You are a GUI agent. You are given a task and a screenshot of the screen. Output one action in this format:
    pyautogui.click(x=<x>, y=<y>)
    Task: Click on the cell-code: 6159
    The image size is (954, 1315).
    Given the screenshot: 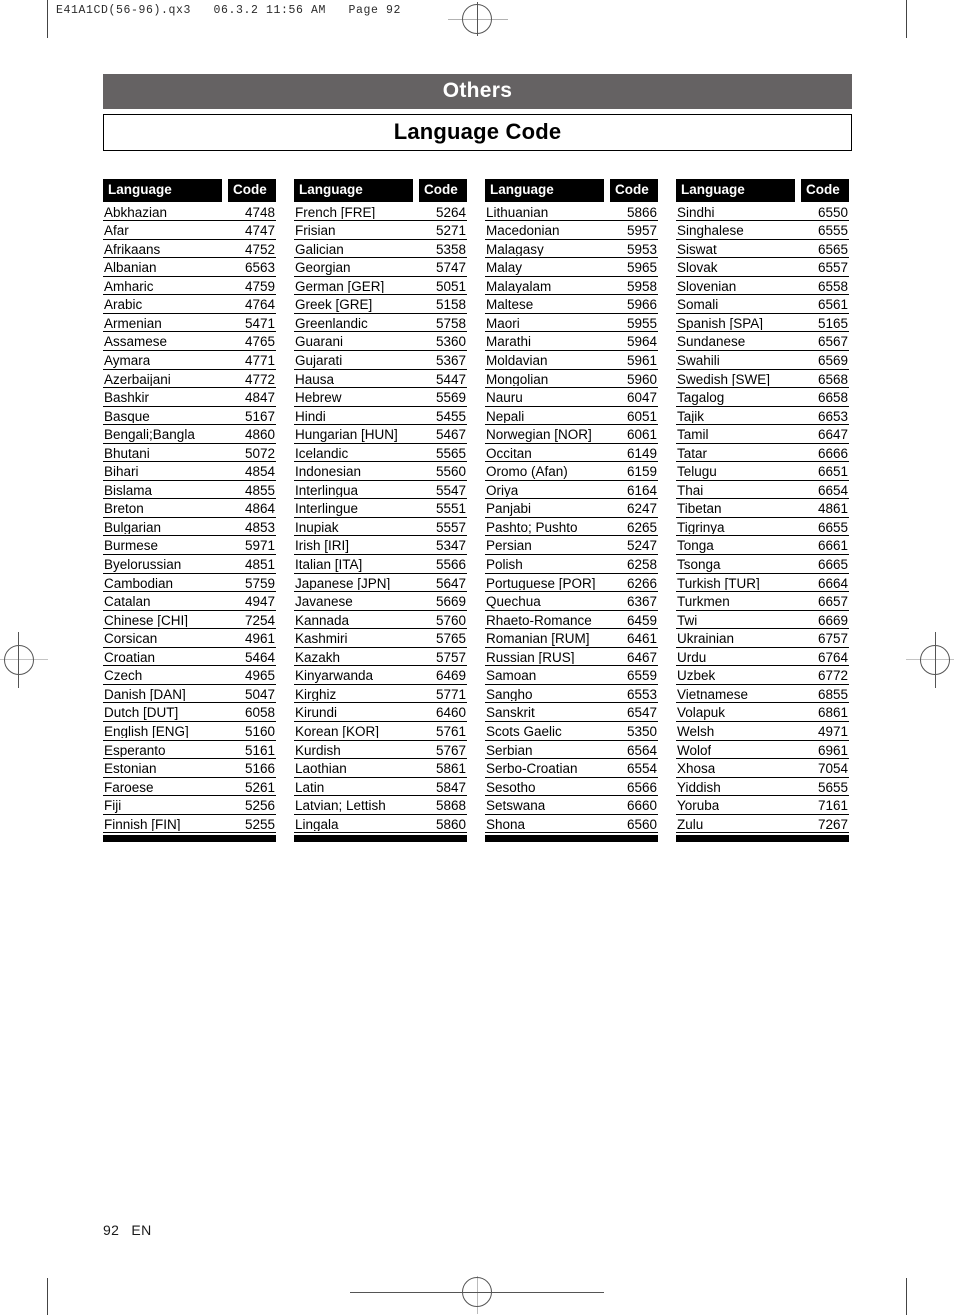 What is the action you would take?
    pyautogui.click(x=641, y=472)
    